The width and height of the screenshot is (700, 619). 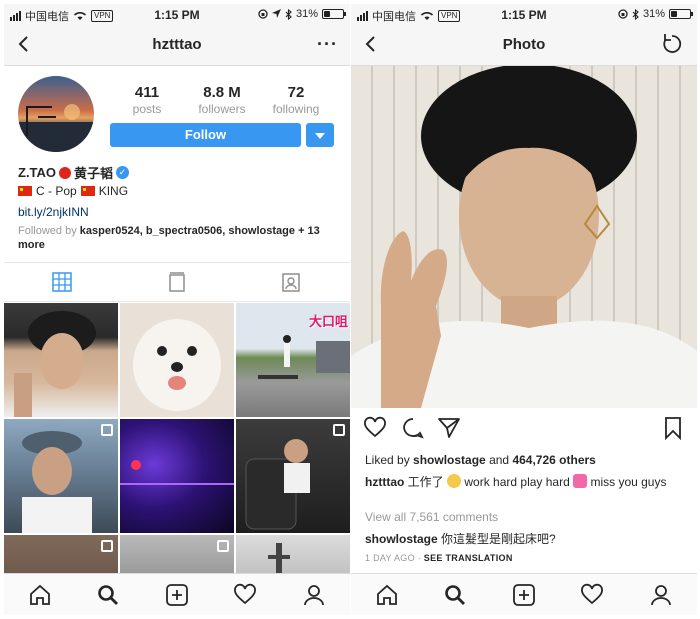 I want to click on likes-summary: Liked by showlostage and 464,726 others, so click(x=480, y=460).